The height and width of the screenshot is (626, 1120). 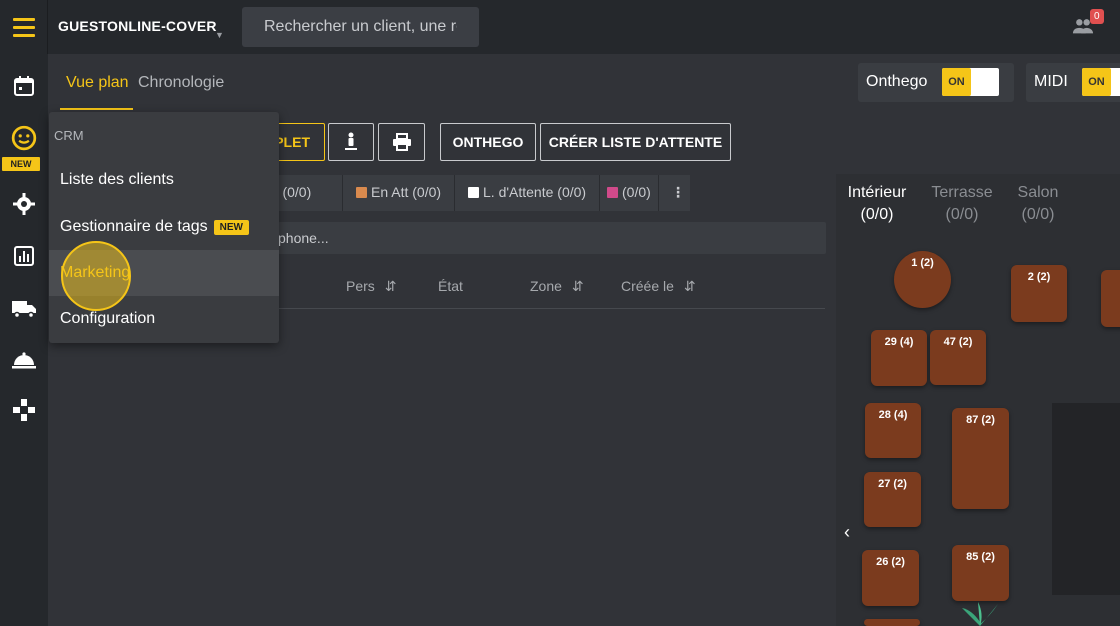 What do you see at coordinates (24, 138) in the screenshot?
I see `crm-face-icon` at bounding box center [24, 138].